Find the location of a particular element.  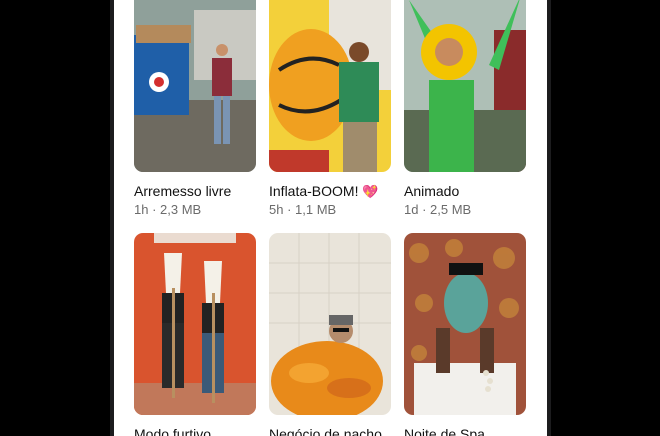

video-card: Negócio de nacho is located at coordinates (330, 334).